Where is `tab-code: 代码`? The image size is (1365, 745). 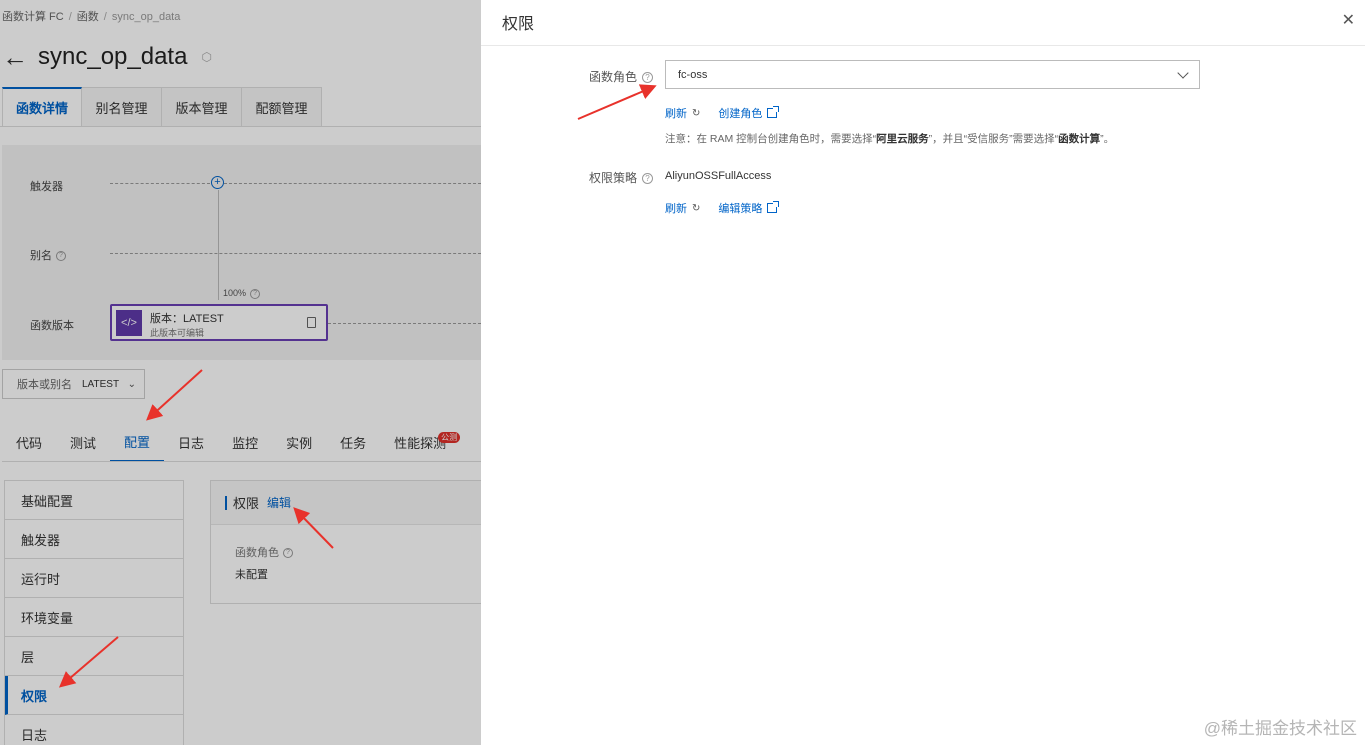
tab-code: 代码 is located at coordinates (29, 442).